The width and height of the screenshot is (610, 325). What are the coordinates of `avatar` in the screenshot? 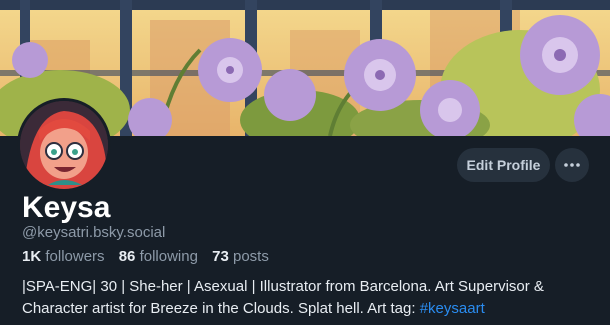 It's located at (64, 145).